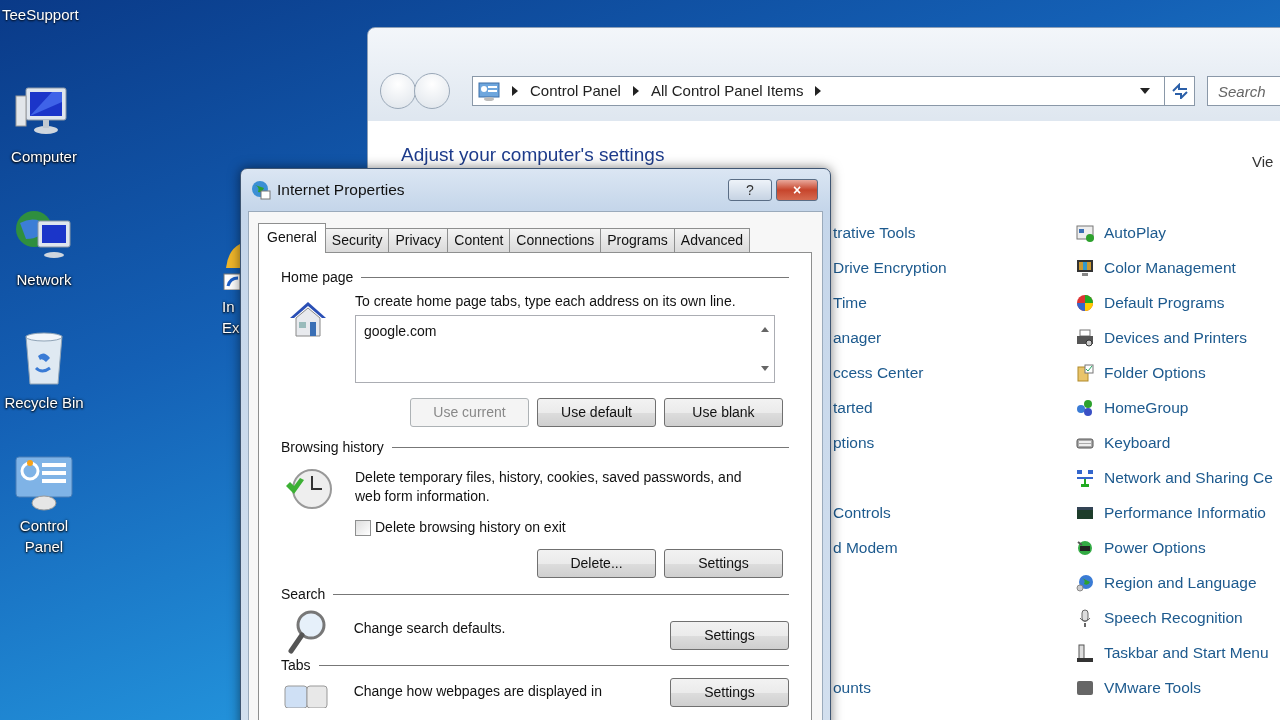 This screenshot has width=1280, height=720. What do you see at coordinates (341, 190) in the screenshot?
I see `dialog-title: Internet Properties` at bounding box center [341, 190].